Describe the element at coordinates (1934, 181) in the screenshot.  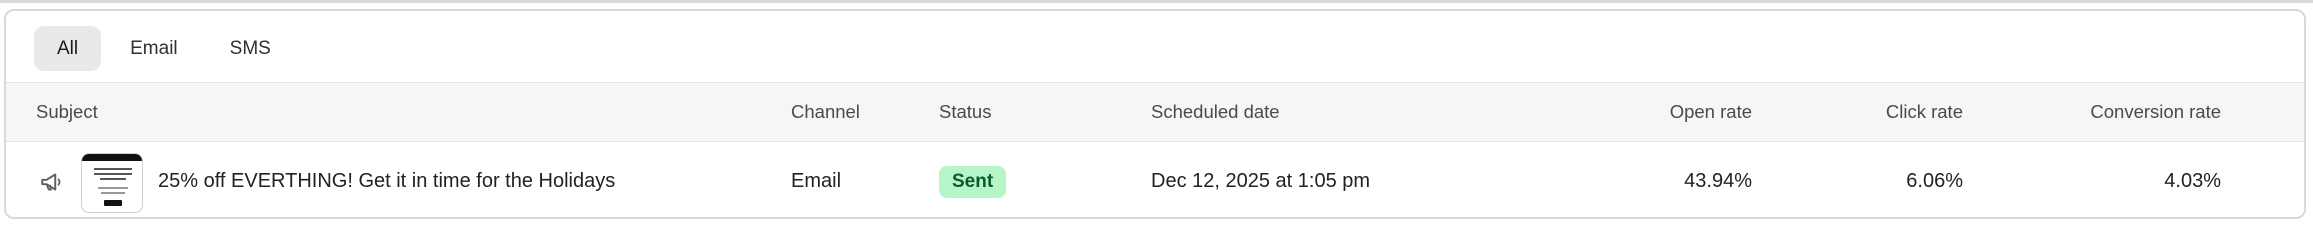
I see `click-rate-cell: 6.06%` at that location.